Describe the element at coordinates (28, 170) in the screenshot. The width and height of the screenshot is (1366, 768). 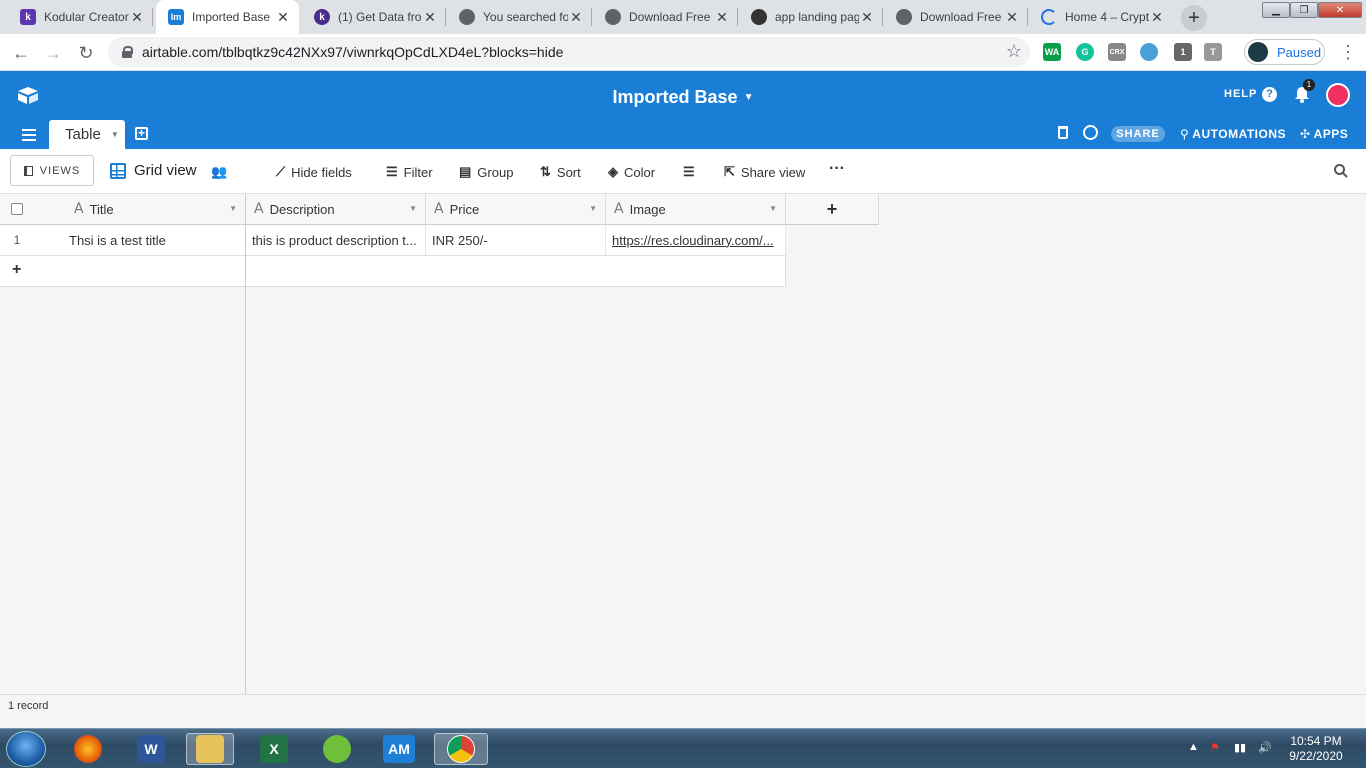
I see `sidebar-icon` at that location.